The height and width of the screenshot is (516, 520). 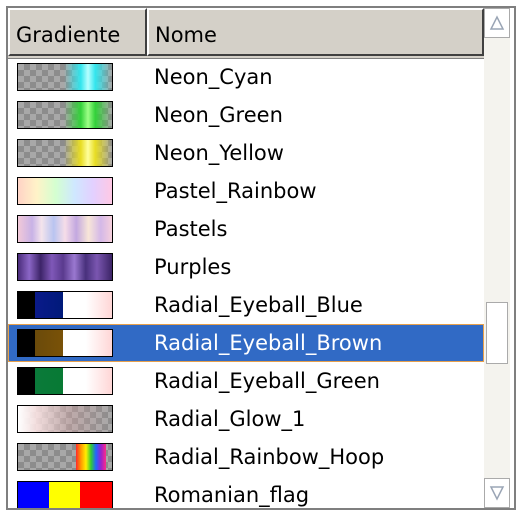 What do you see at coordinates (65, 191) in the screenshot?
I see `pastel-rainbow-gradient-icon` at bounding box center [65, 191].